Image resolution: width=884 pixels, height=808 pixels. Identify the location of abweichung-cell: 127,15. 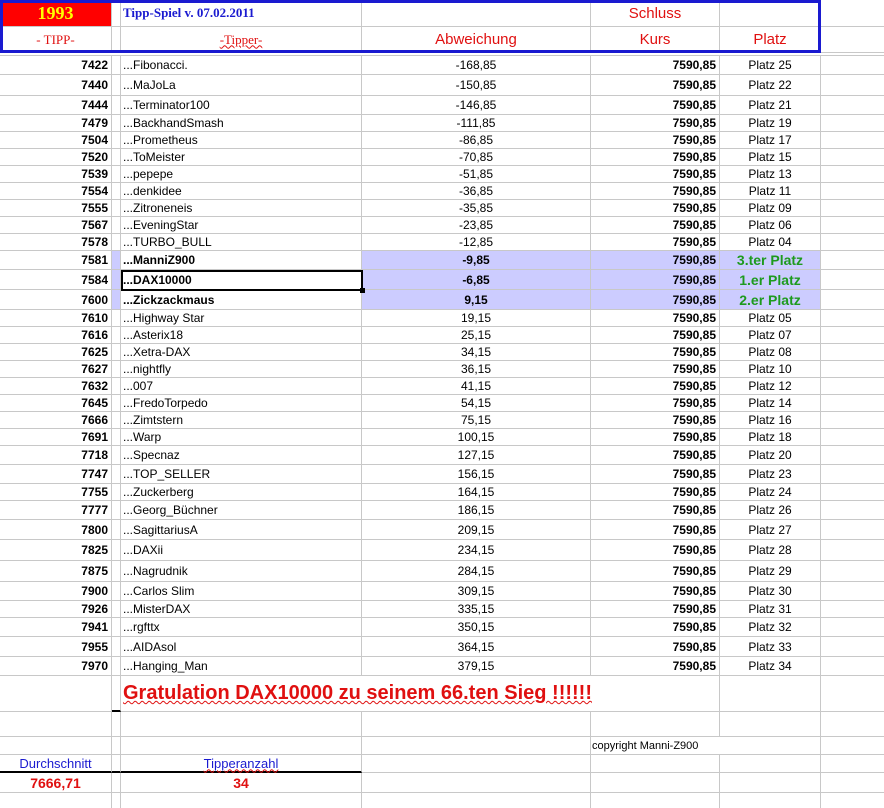
(476, 455).